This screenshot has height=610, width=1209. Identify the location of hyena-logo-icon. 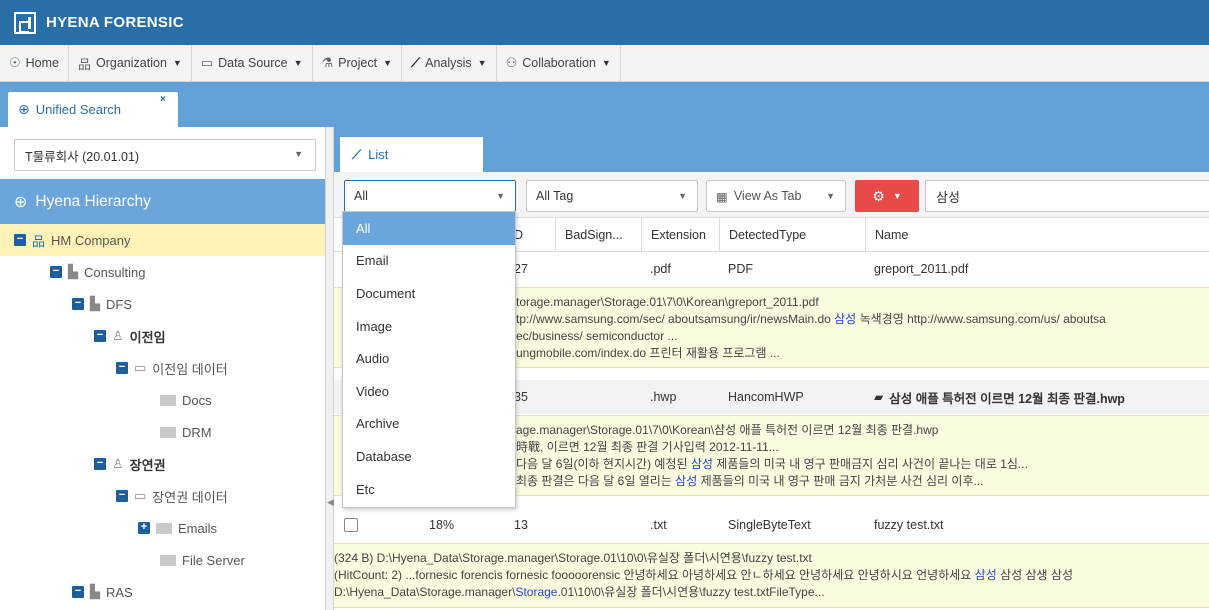
(25, 22).